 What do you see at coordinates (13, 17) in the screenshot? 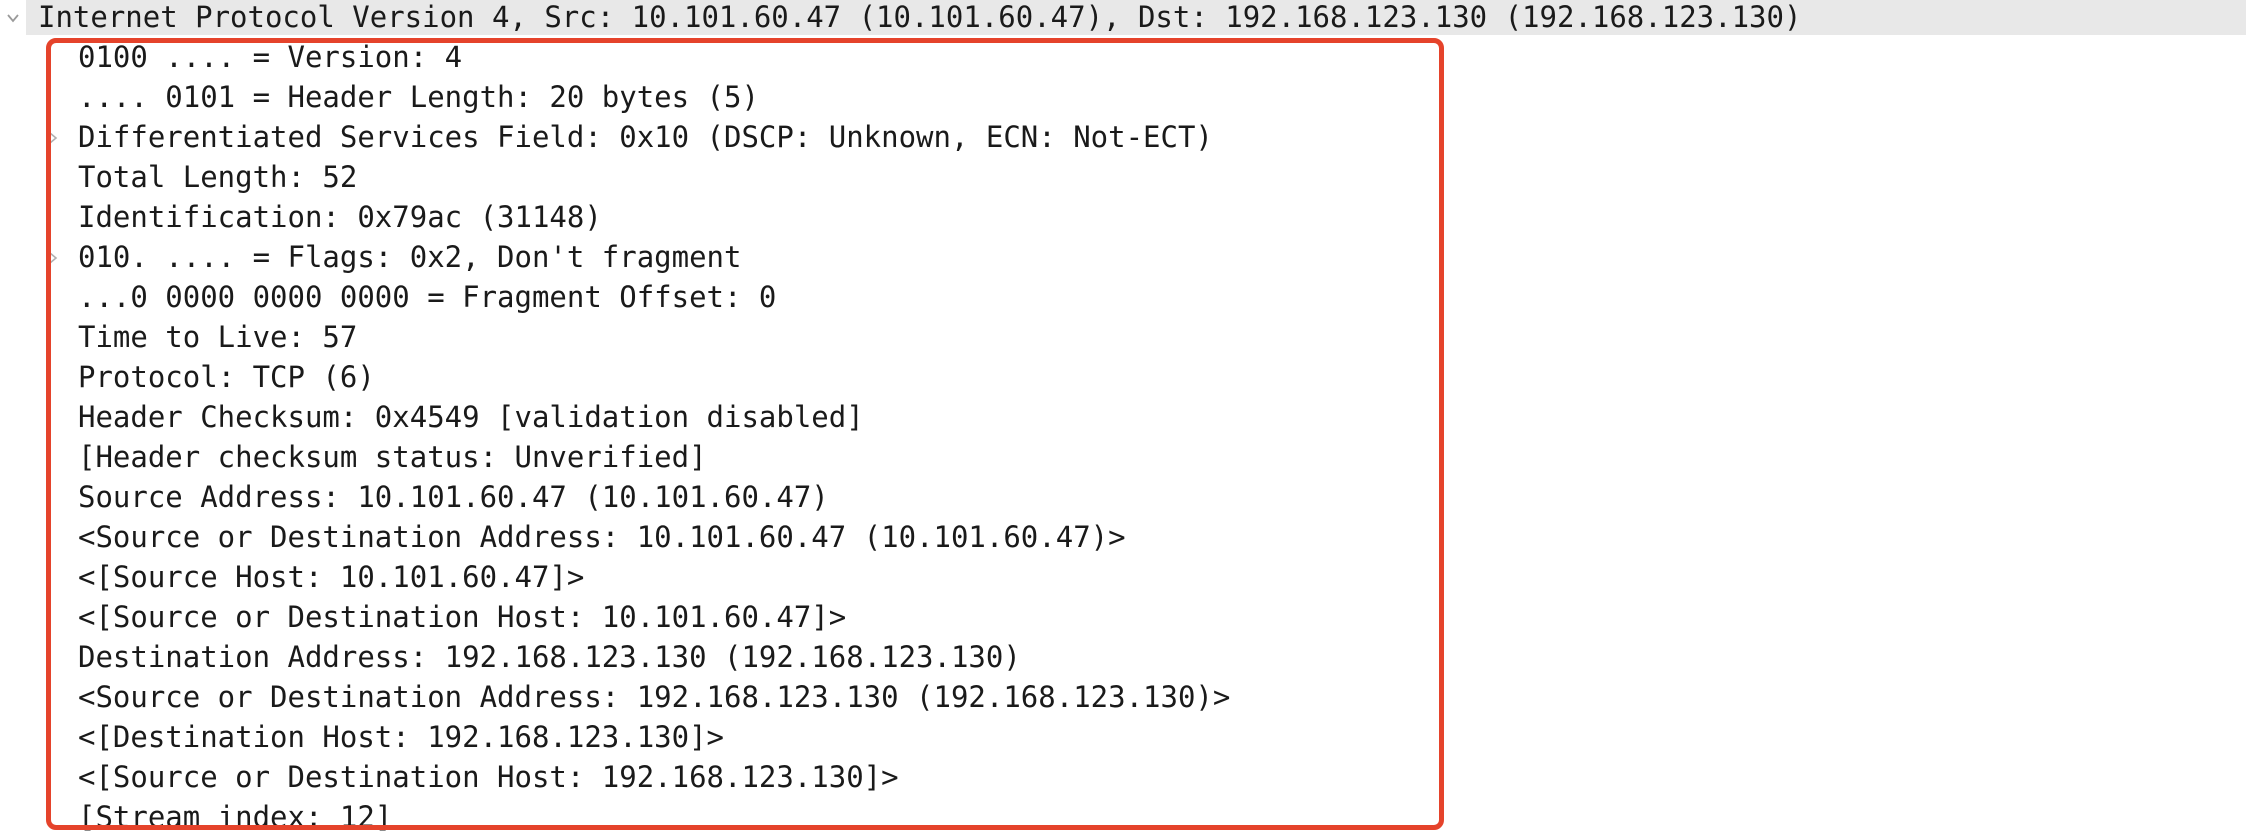
I see `chevron-down-icon` at bounding box center [13, 17].